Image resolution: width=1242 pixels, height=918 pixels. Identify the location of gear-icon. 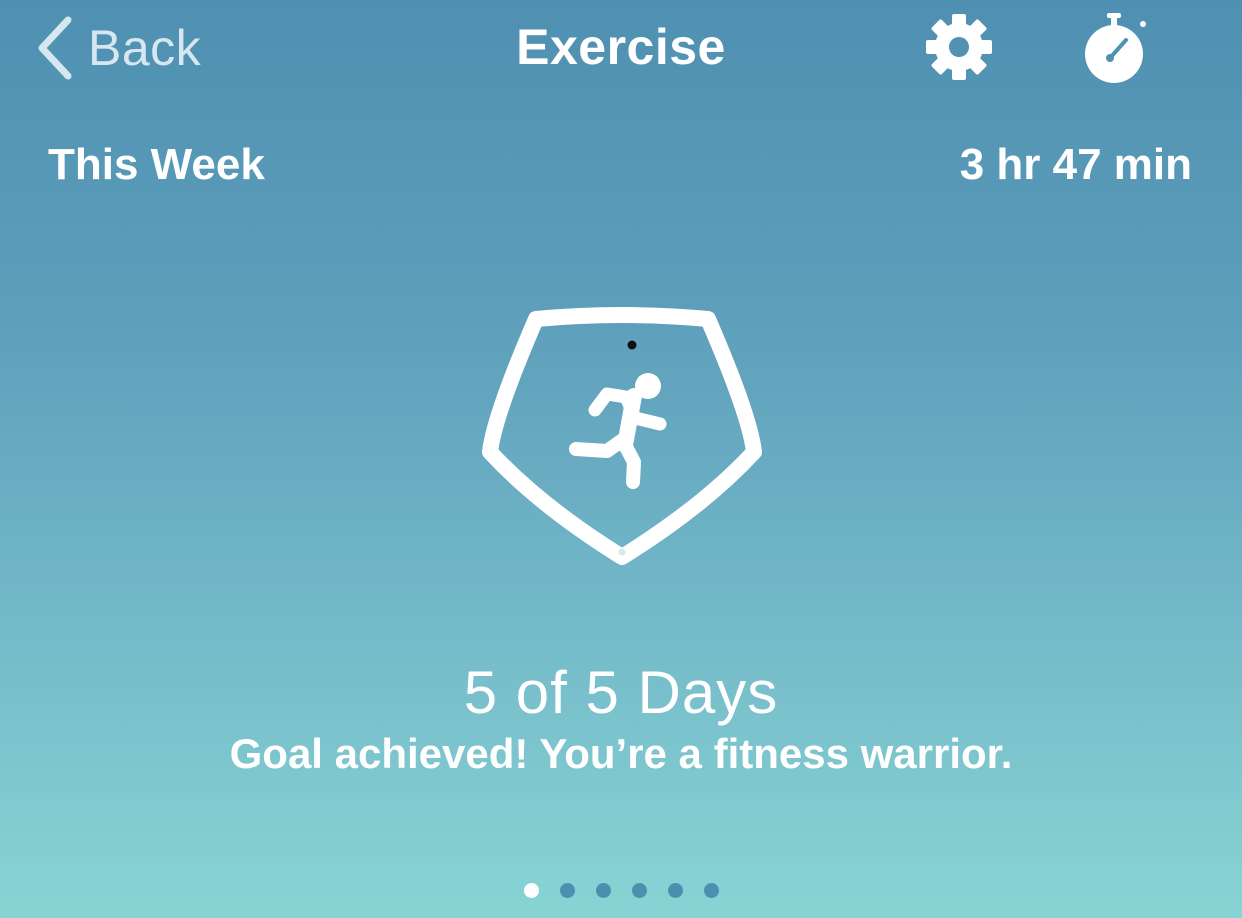
(959, 47).